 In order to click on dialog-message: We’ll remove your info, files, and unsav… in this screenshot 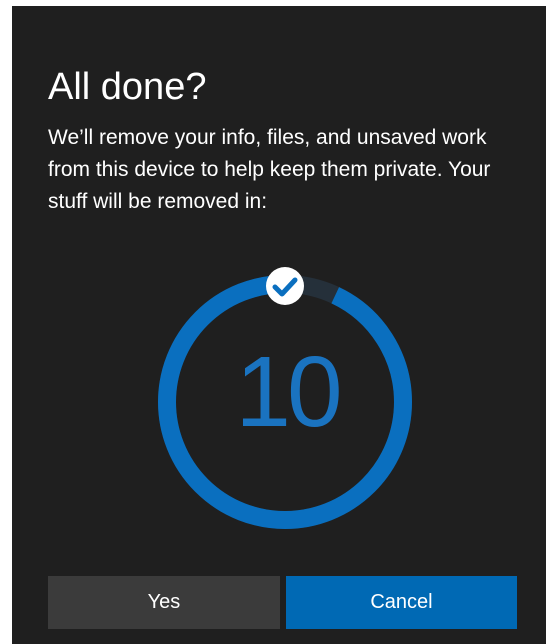, I will do `click(269, 169)`.